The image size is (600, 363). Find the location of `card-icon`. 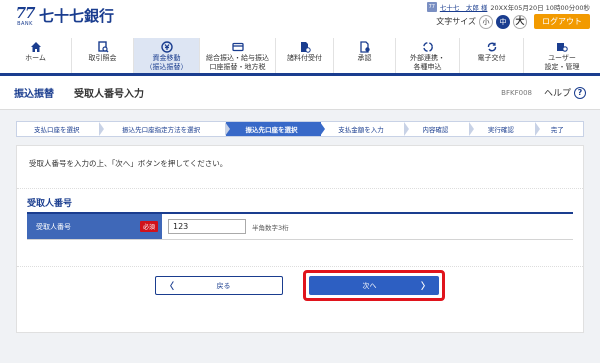

card-icon is located at coordinates (237, 47).